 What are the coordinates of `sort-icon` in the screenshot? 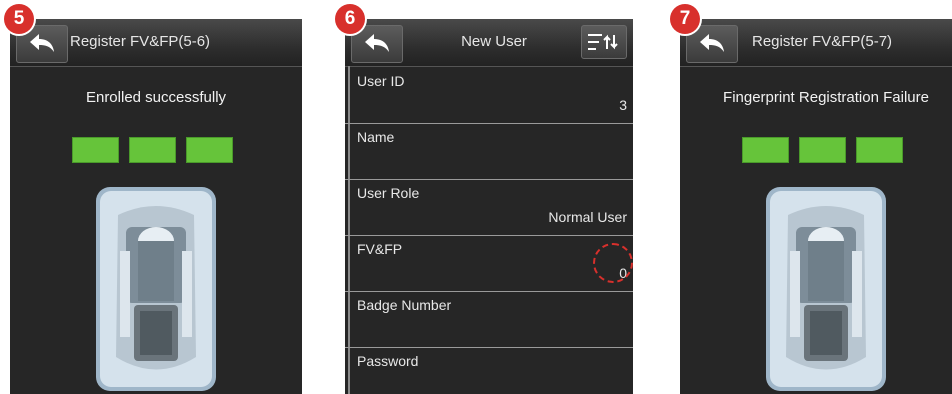 It's located at (603, 42).